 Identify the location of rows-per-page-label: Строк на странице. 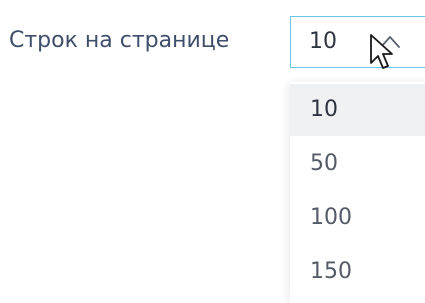
(119, 40).